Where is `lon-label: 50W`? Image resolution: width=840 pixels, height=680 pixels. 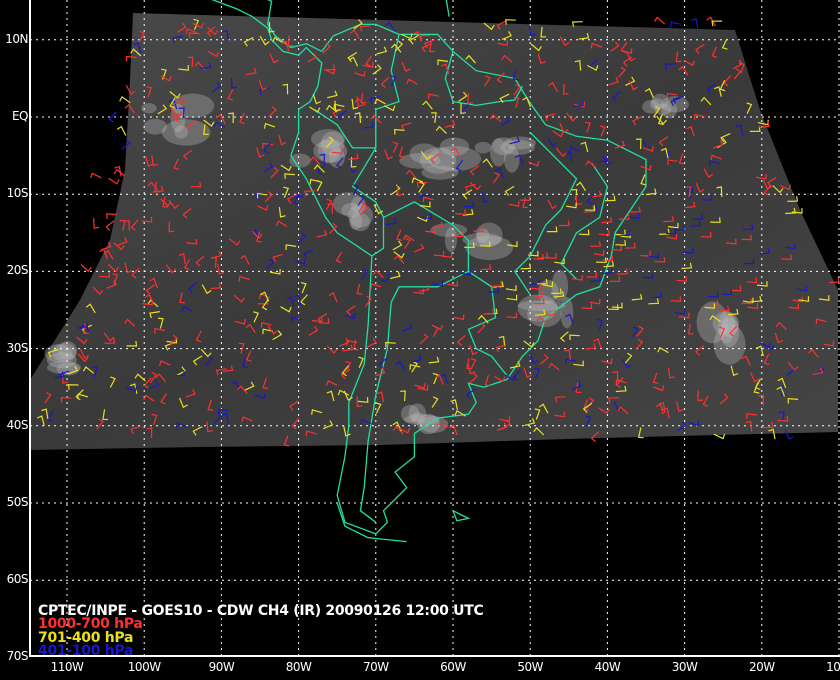 lon-label: 50W is located at coordinates (530, 667).